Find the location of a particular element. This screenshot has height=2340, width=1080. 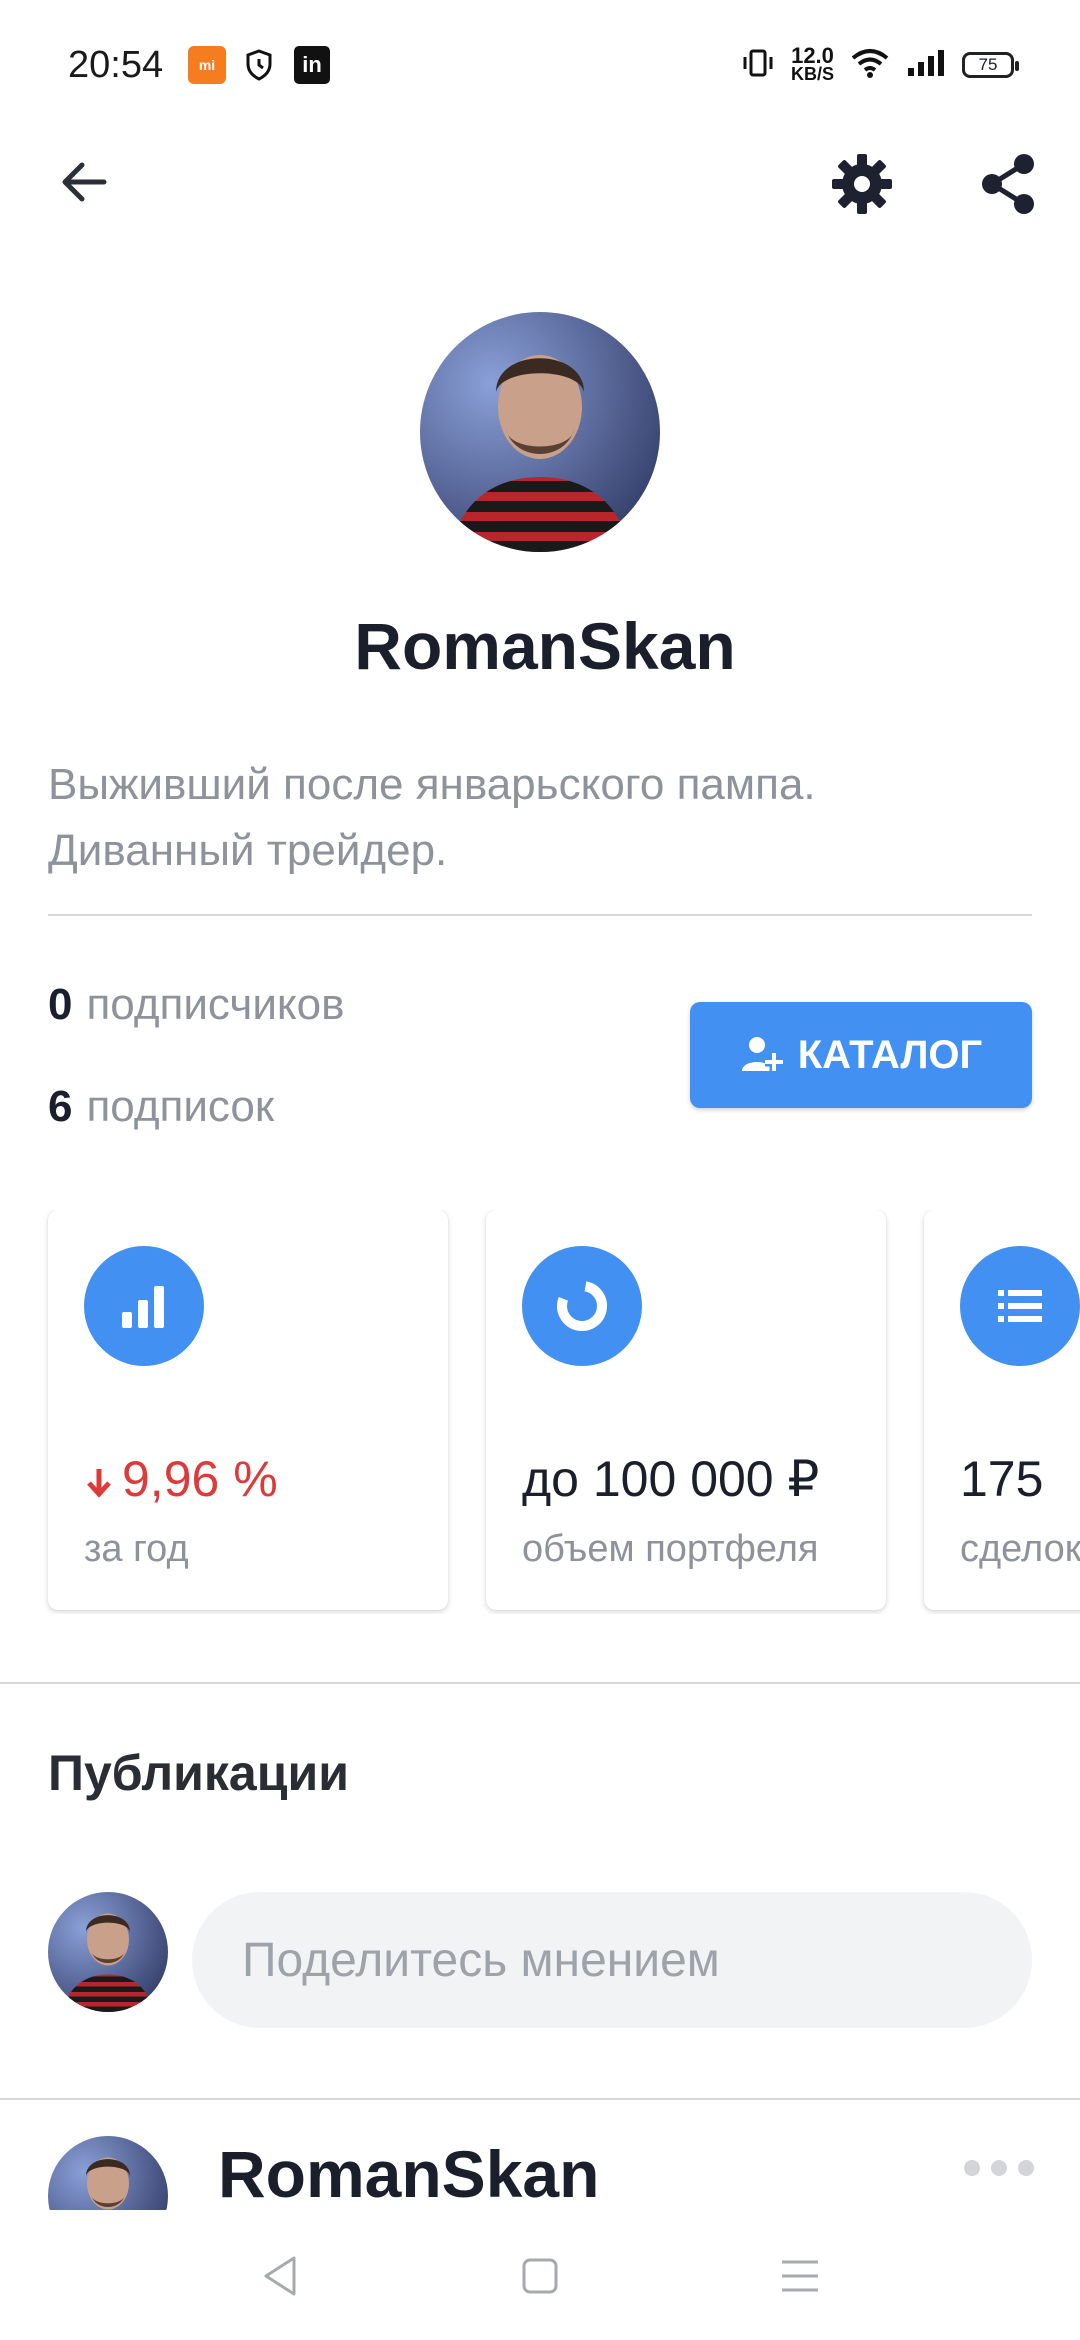

catalog-label: КАТАЛОГ is located at coordinates (890, 1054).